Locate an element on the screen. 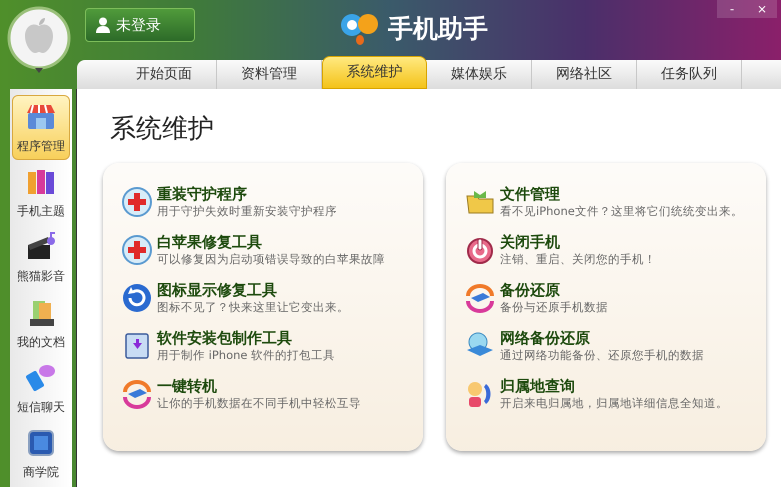 This screenshot has height=487, width=781. tool-description: 用于守护失效时重新安装守护程序 is located at coordinates (247, 211).